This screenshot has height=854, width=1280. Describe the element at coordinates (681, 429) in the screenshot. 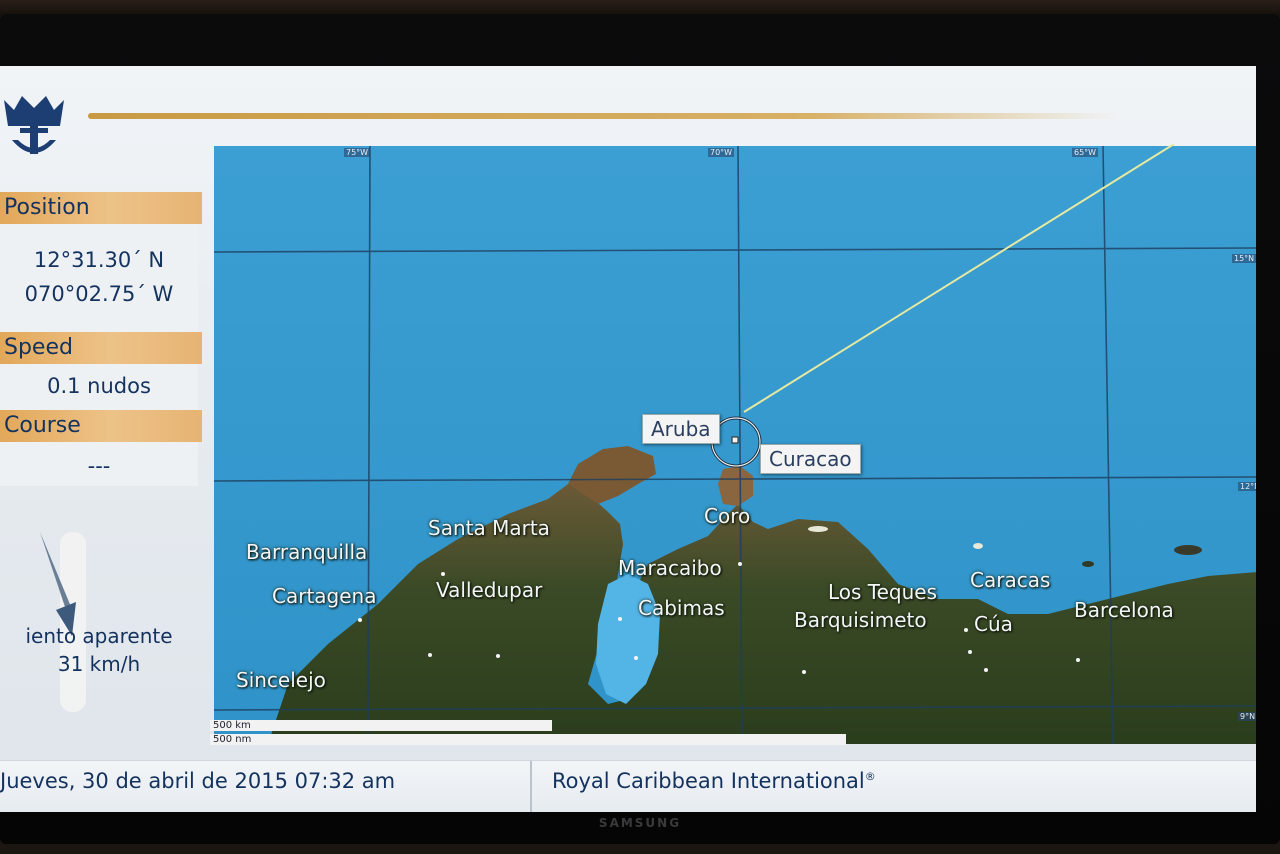

I see `callout-aruba: Aruba` at that location.